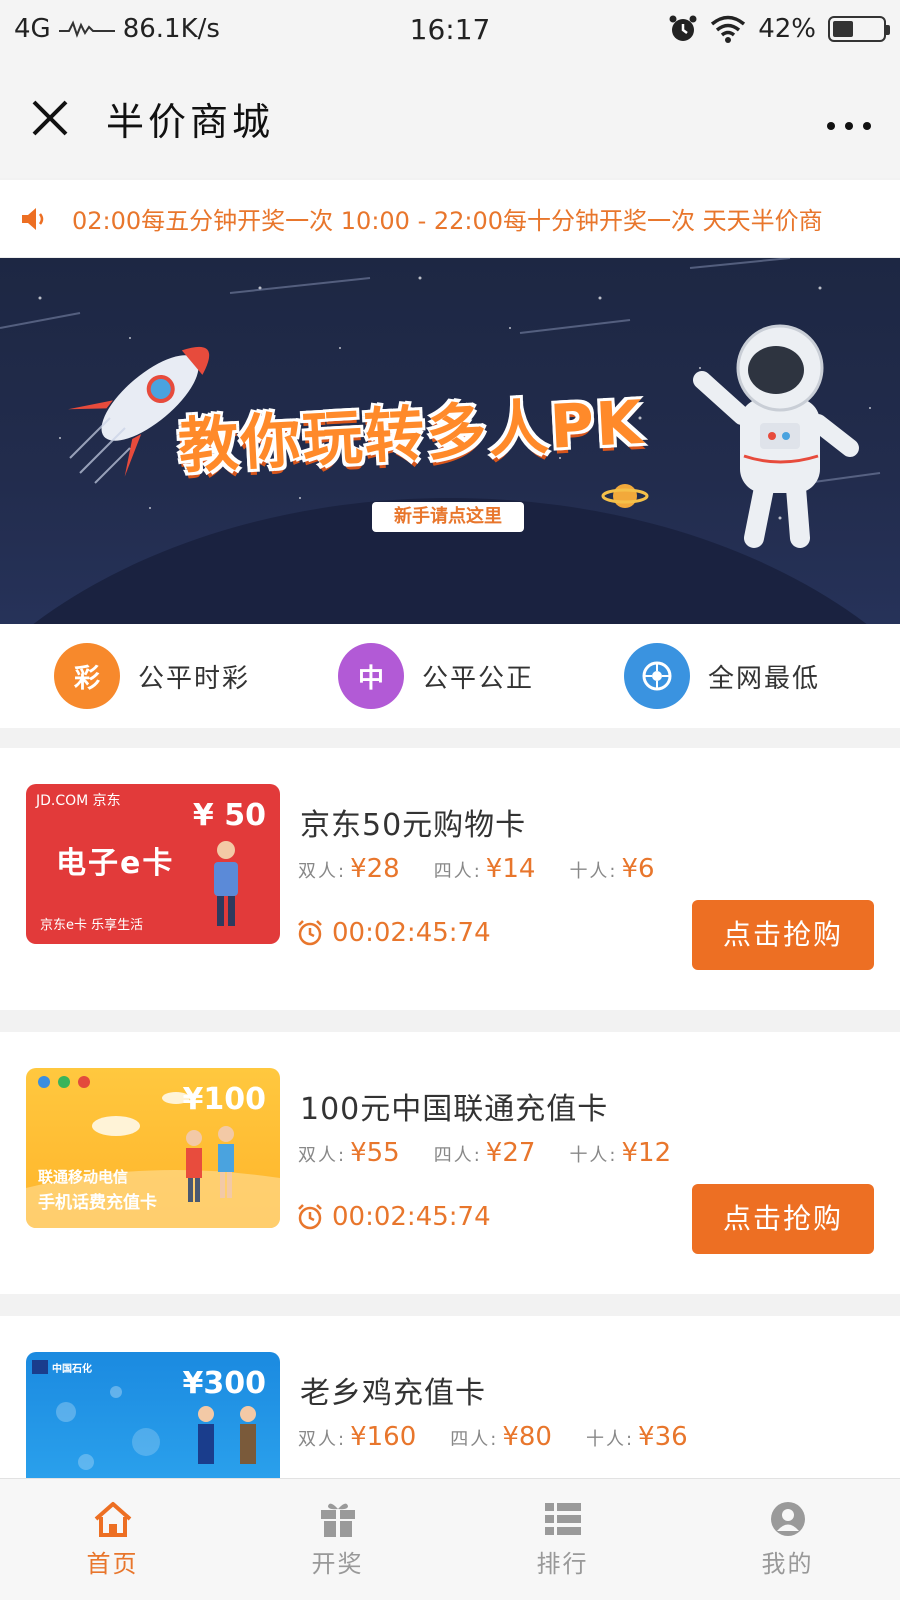 The height and width of the screenshot is (1600, 900). I want to click on more-button, so click(849, 118).